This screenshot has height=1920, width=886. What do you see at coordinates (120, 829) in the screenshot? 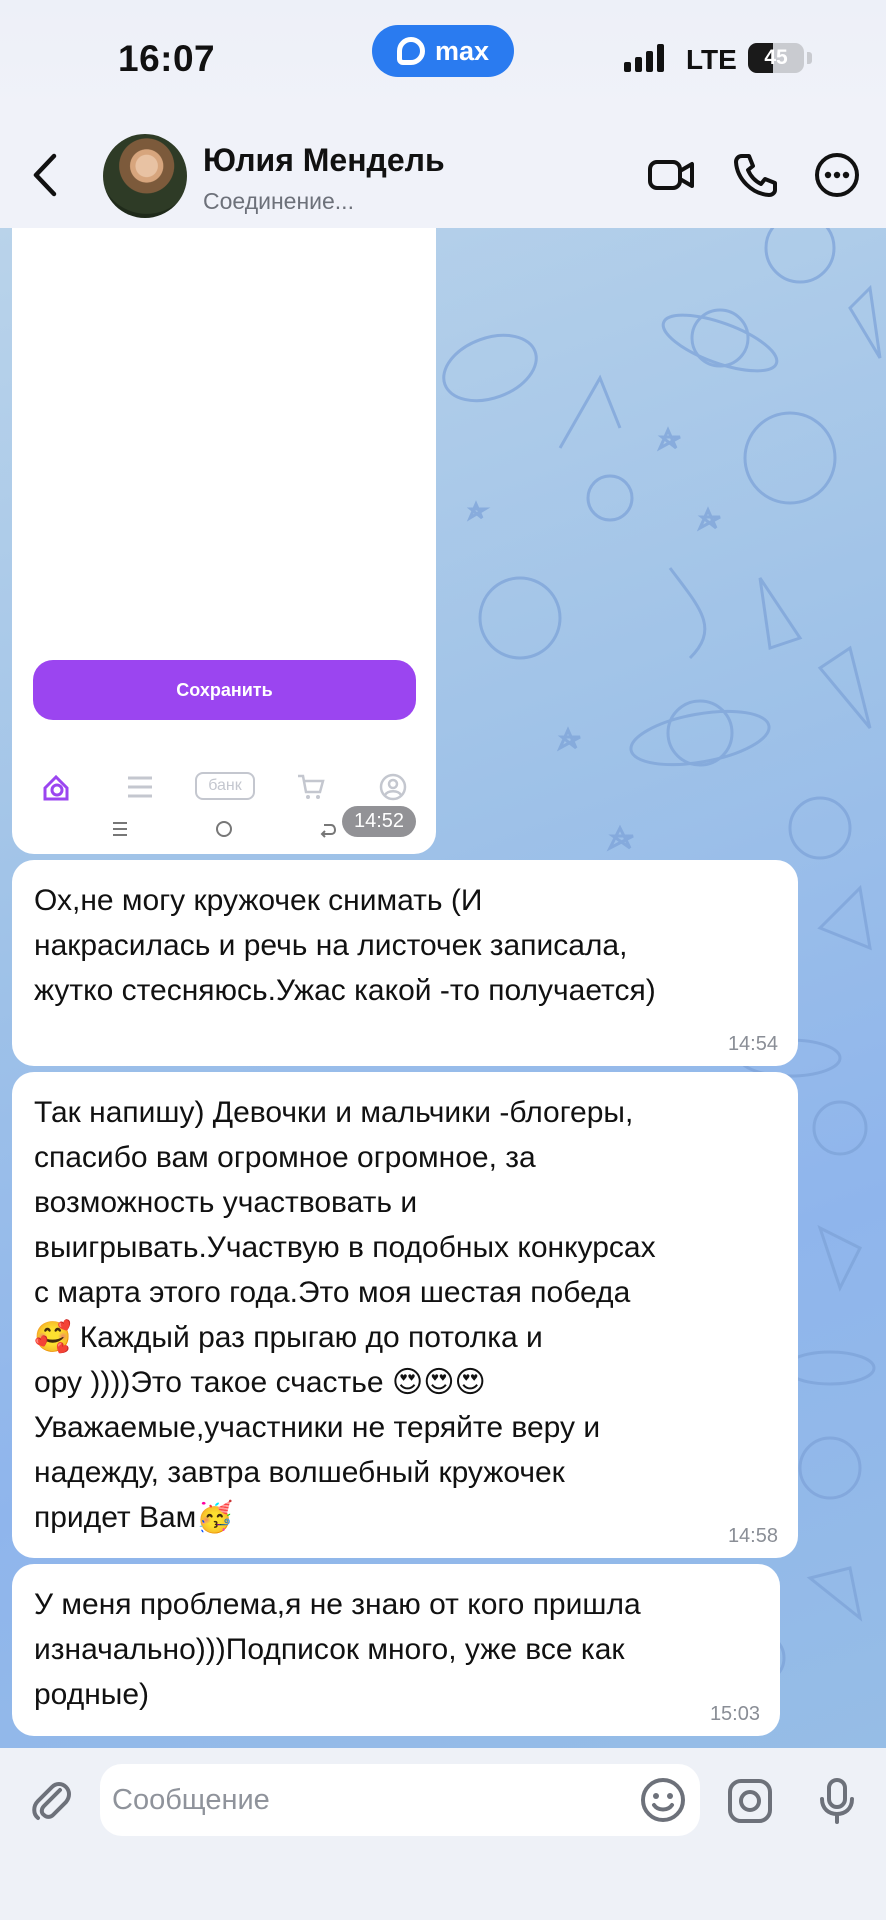
I see `screenshot-recents-icon` at bounding box center [120, 829].